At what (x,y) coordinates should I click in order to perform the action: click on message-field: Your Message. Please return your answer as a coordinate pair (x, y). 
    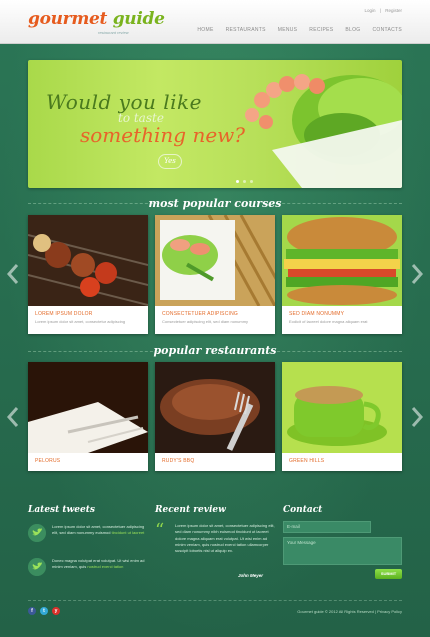
    Looking at the image, I should click on (342, 551).